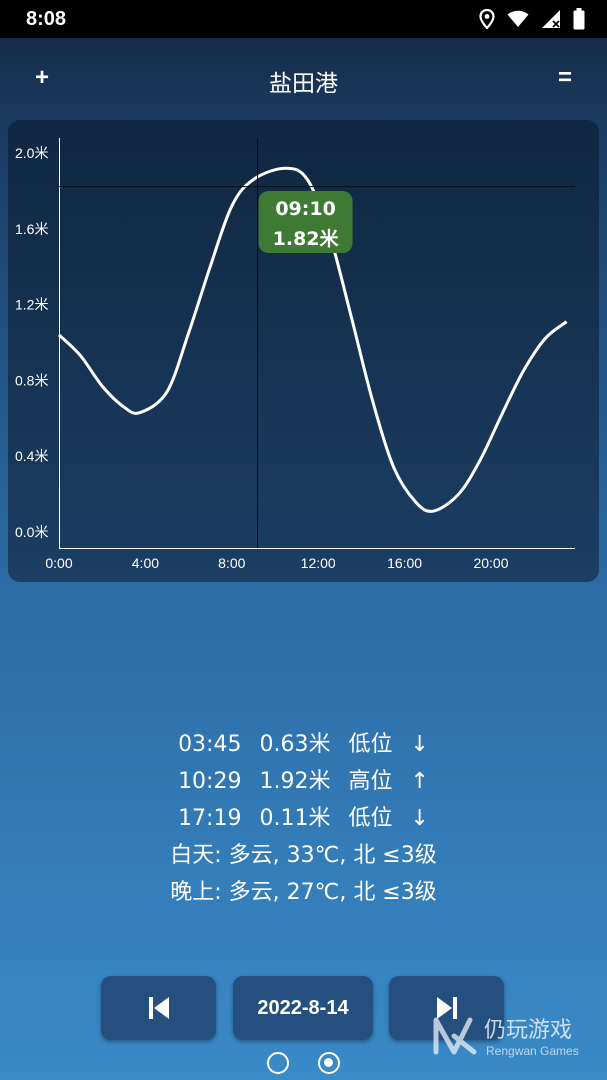 Image resolution: width=607 pixels, height=1080 pixels. Describe the element at coordinates (303, 19) in the screenshot. I see `status-bar: 8:08` at that location.